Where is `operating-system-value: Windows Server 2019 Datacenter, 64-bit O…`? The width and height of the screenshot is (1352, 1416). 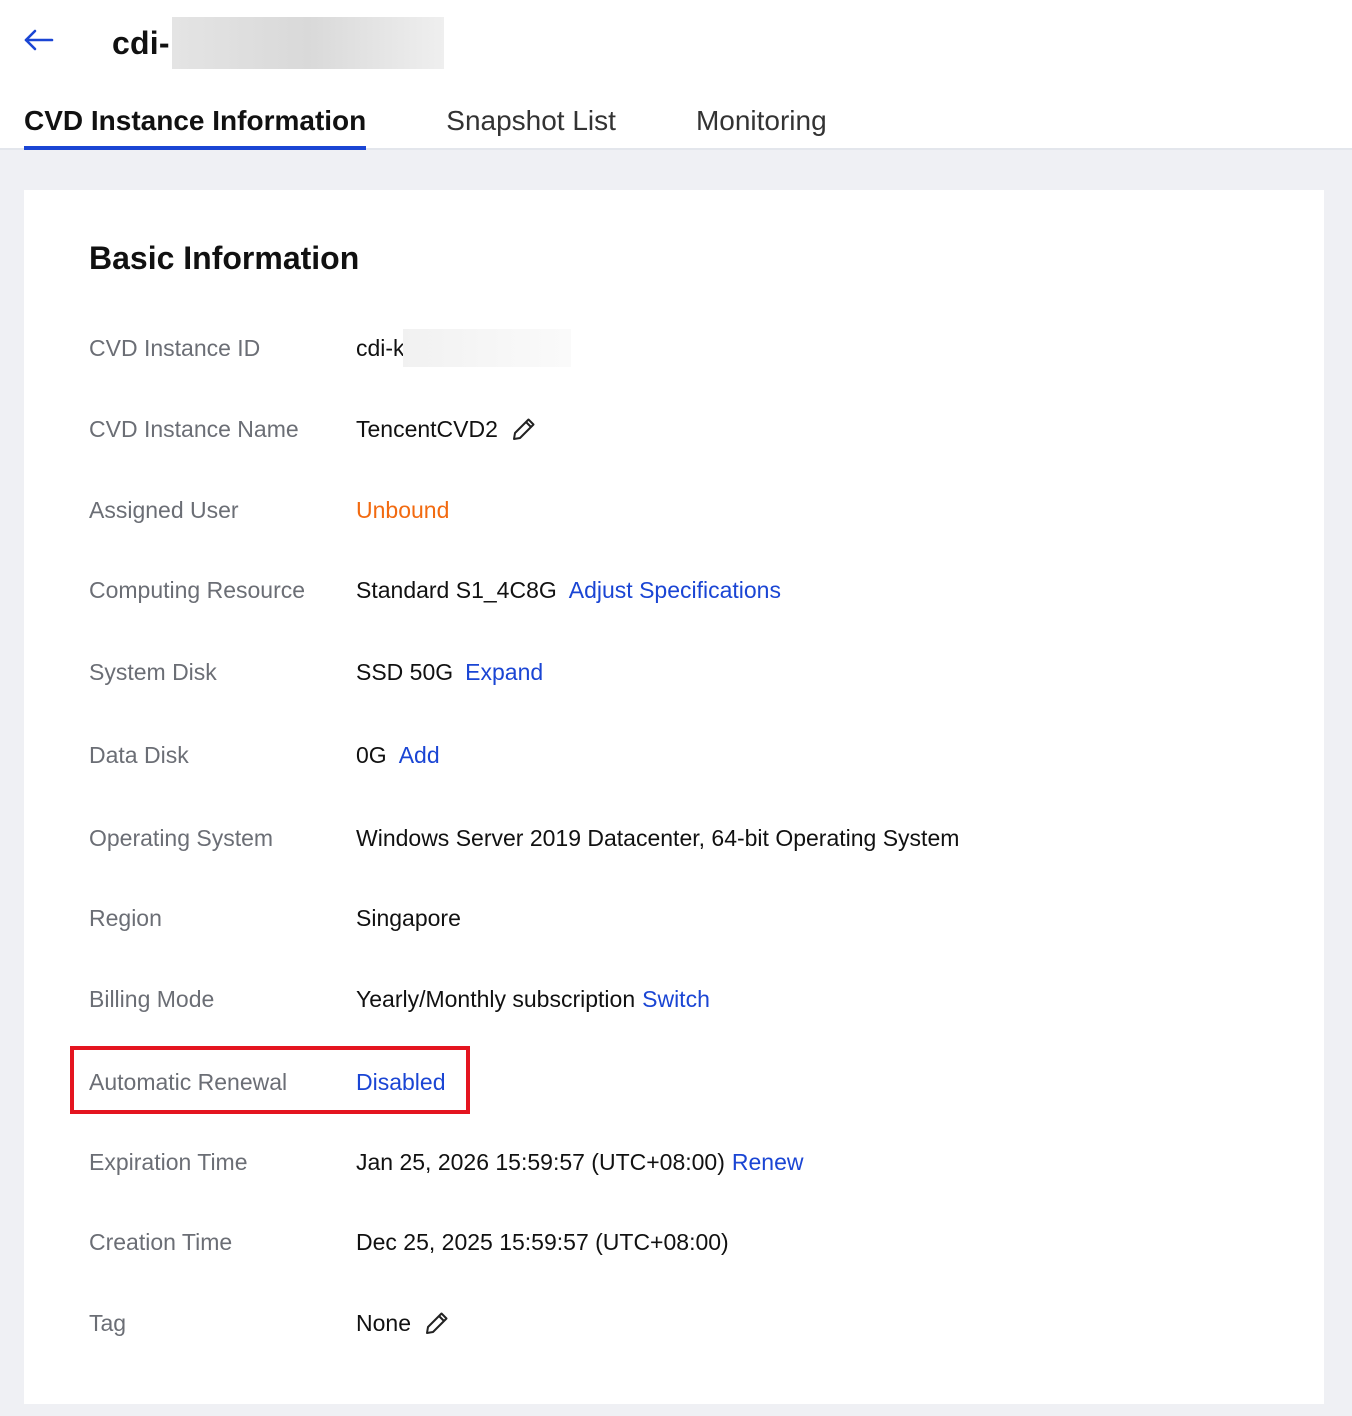 operating-system-value: Windows Server 2019 Datacenter, 64-bit O… is located at coordinates (658, 837).